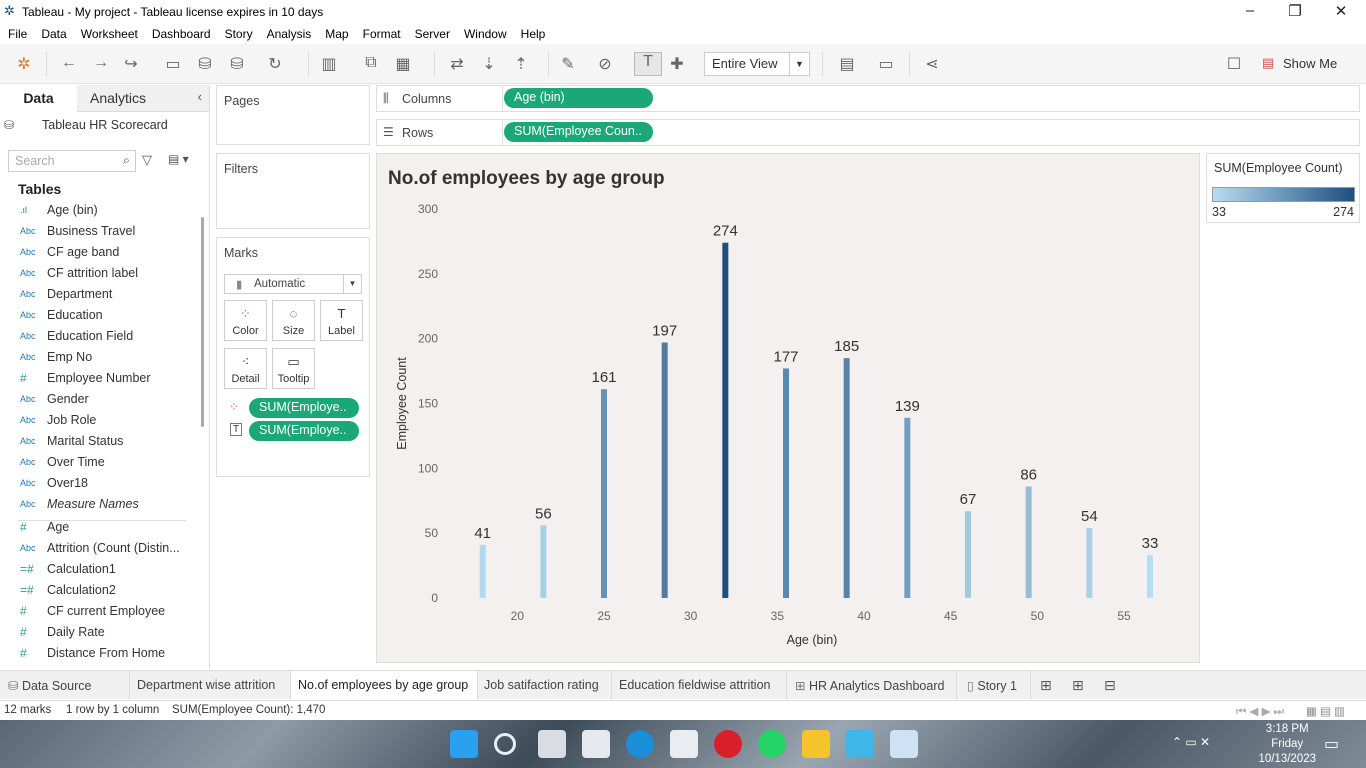  I want to click on field-item: =# Calculation1, so click(100, 570).